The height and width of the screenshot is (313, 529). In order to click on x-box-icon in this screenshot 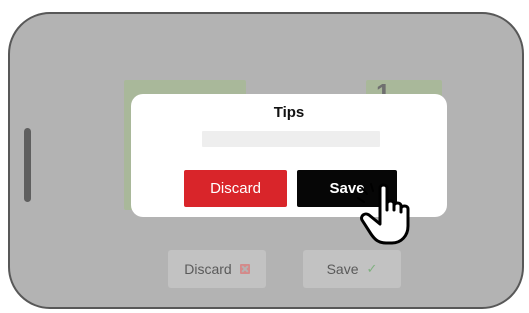, I will do `click(244, 269)`.